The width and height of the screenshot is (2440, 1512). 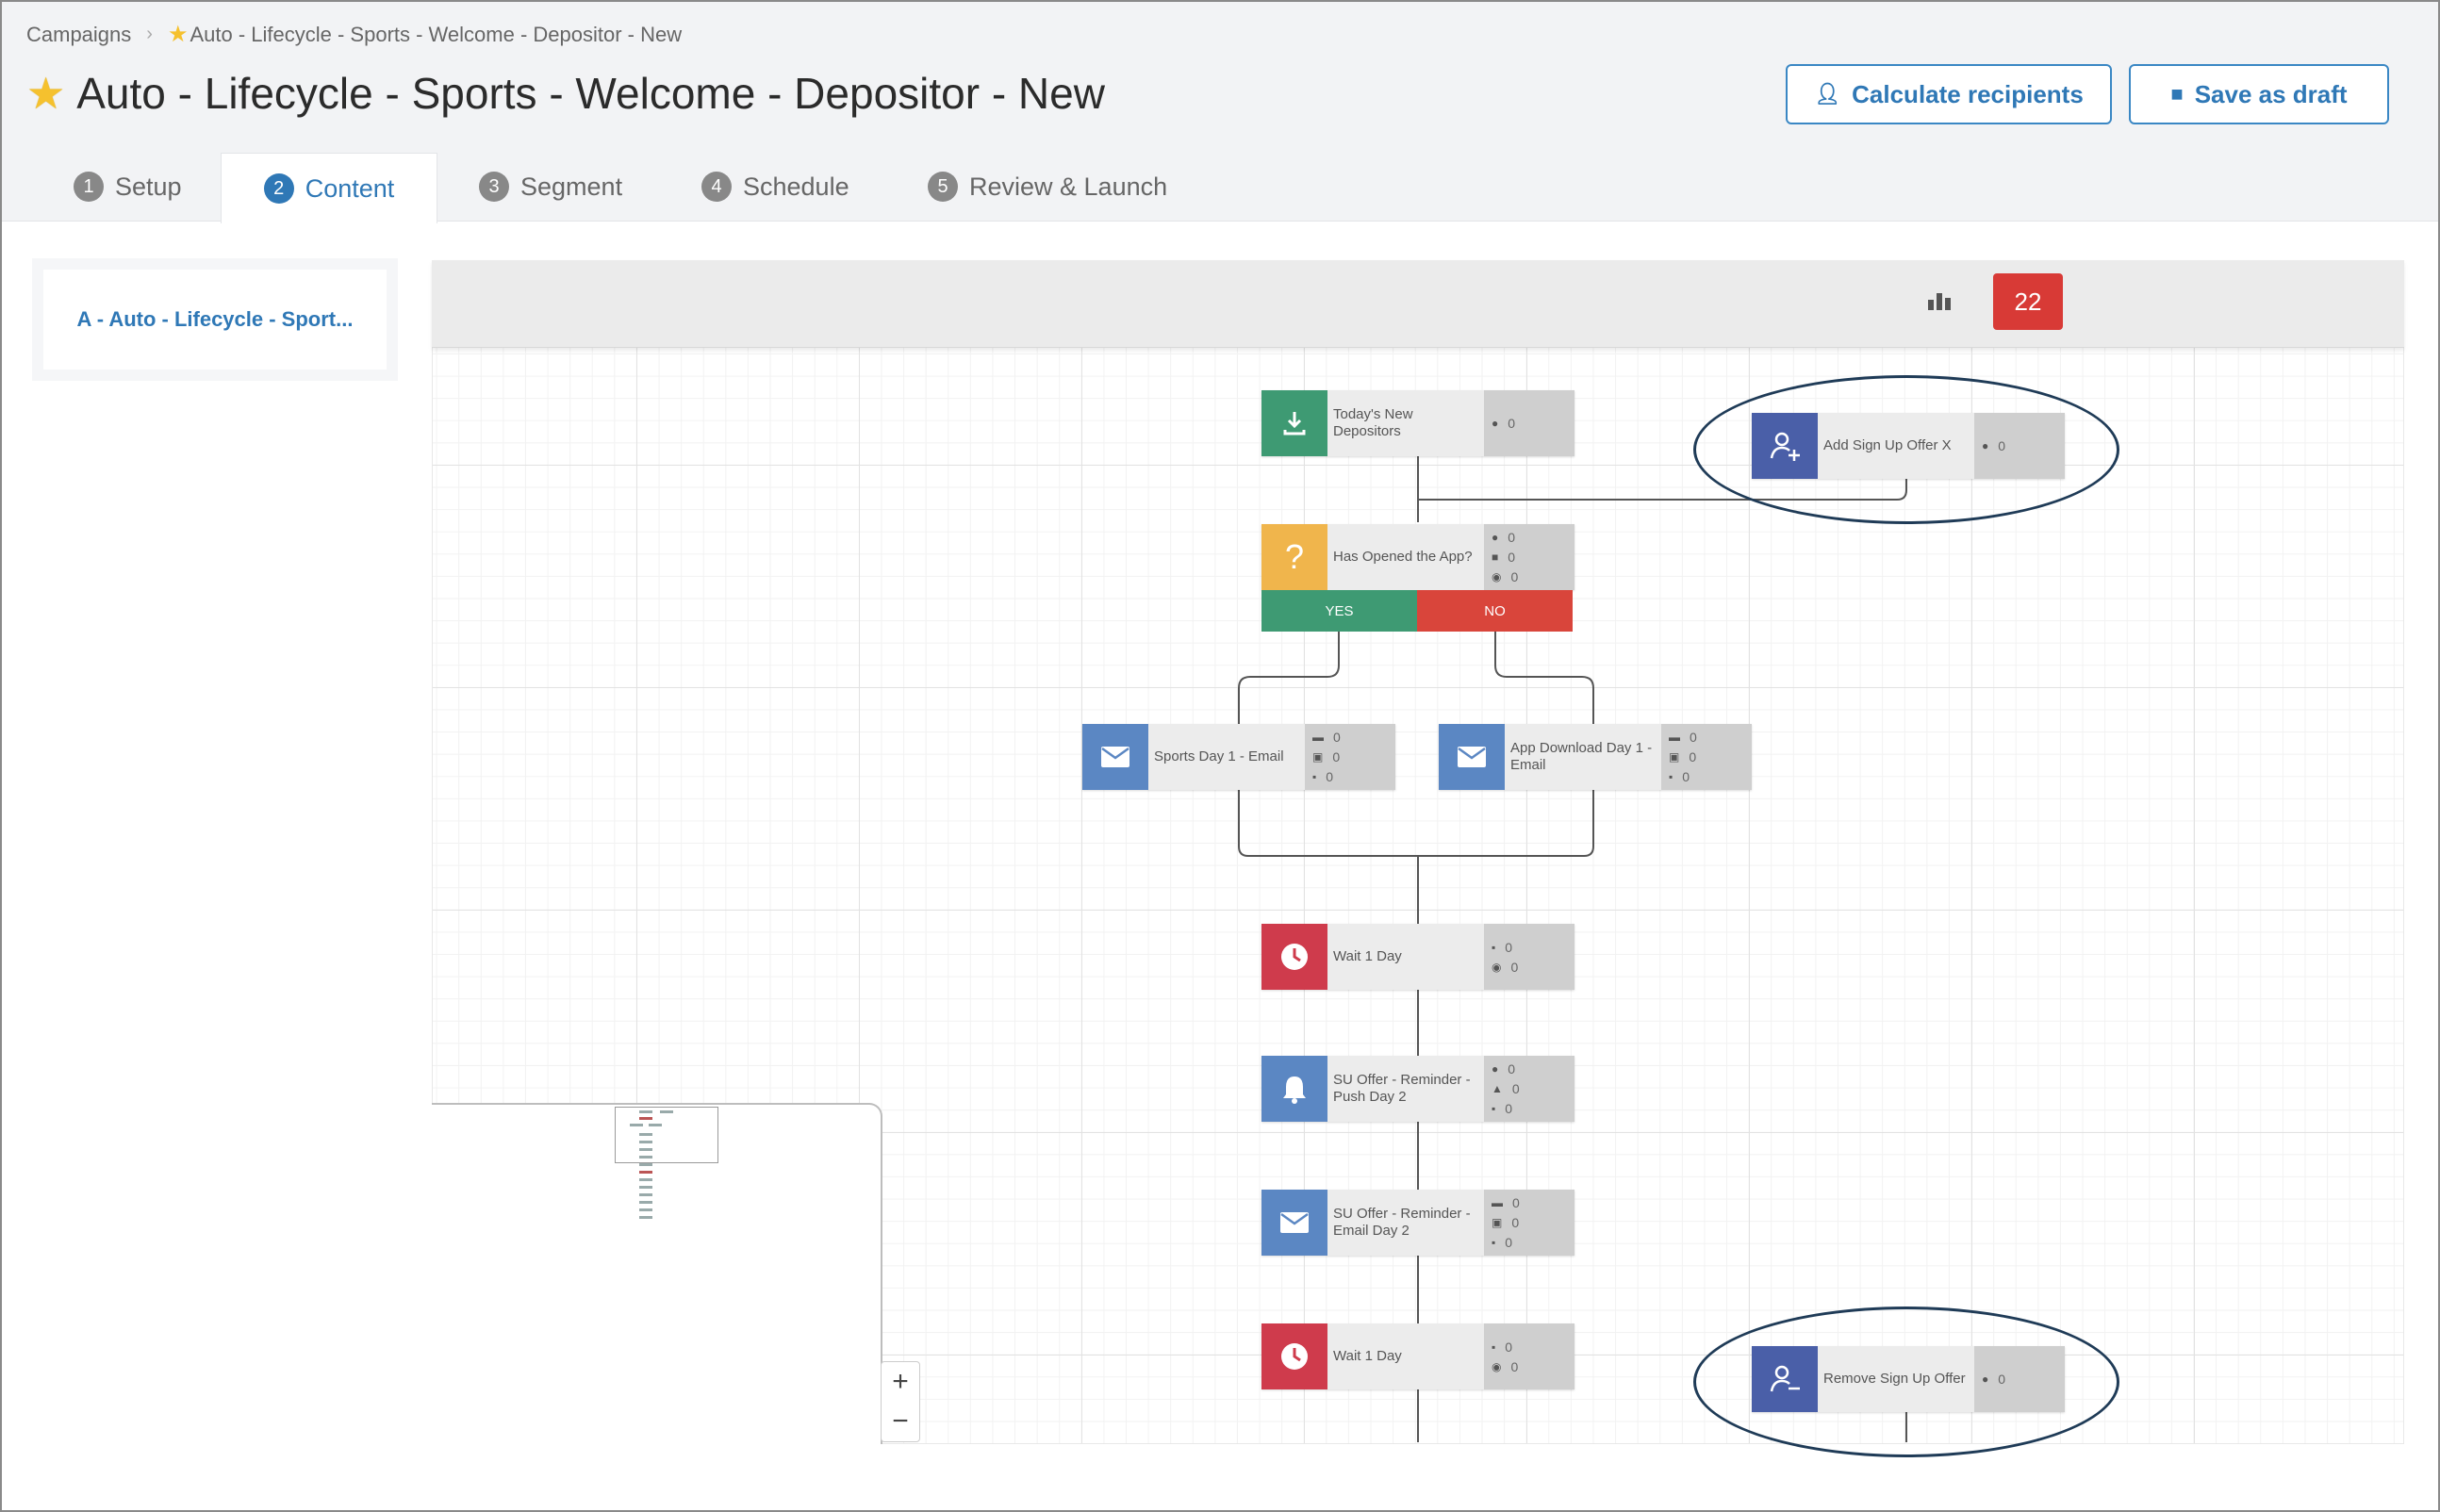 What do you see at coordinates (1583, 757) in the screenshot?
I see `node-label: App Download Day 1 - Email` at bounding box center [1583, 757].